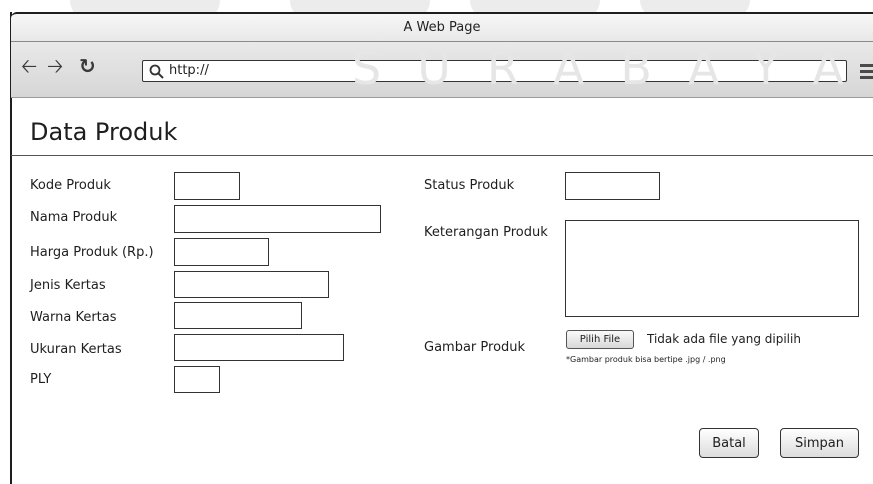  What do you see at coordinates (73, 317) in the screenshot?
I see `label-warna-kertas: Warna Kertas` at bounding box center [73, 317].